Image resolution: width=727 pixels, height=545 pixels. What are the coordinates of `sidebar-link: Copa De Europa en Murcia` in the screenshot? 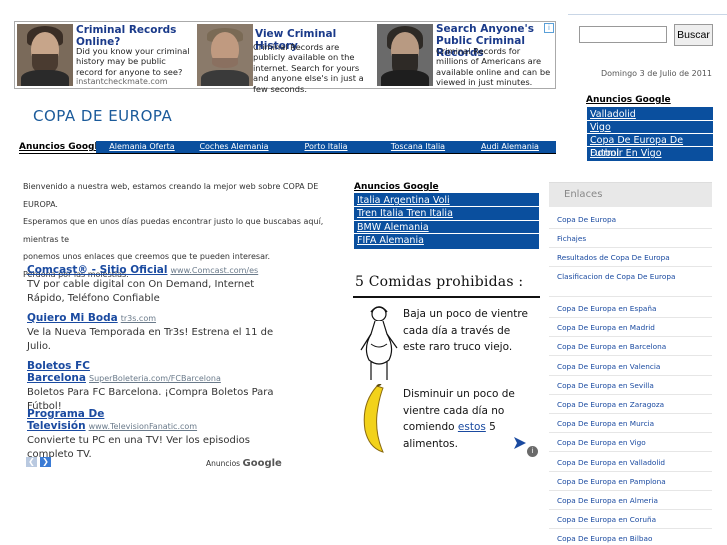 It's located at (605, 423).